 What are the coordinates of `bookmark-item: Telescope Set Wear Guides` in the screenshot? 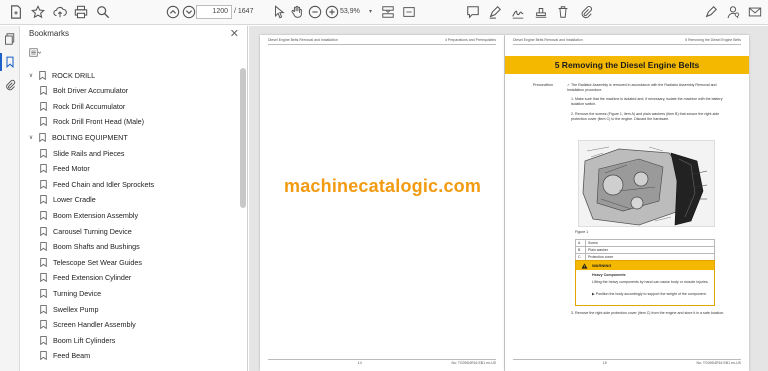 It's located at (91, 262).